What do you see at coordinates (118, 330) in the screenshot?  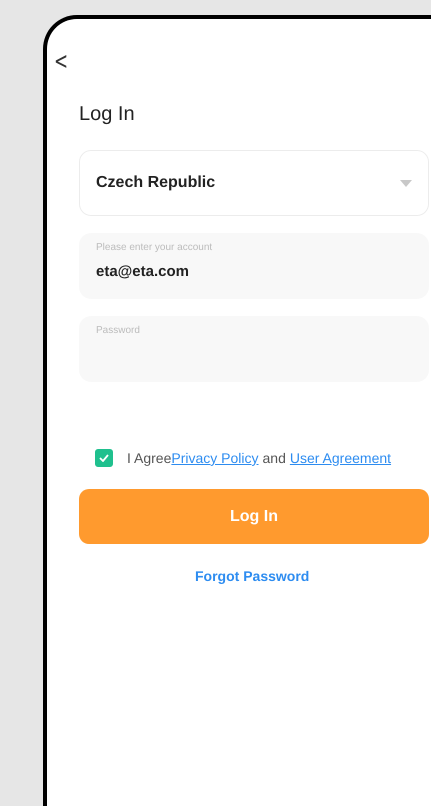 I see `field-label: Password` at bounding box center [118, 330].